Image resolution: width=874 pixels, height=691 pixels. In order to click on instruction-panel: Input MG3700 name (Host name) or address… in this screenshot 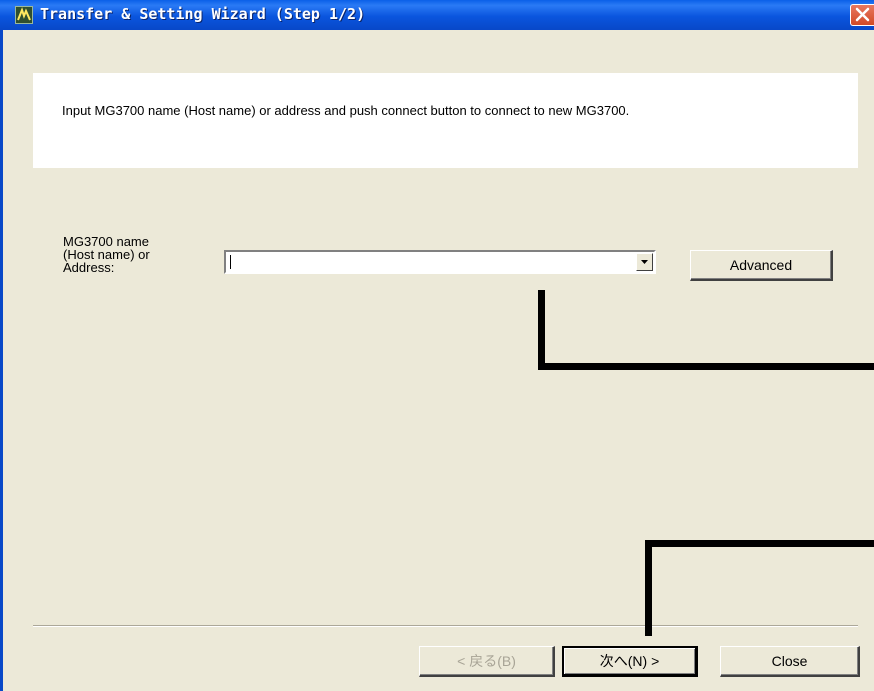, I will do `click(445, 120)`.